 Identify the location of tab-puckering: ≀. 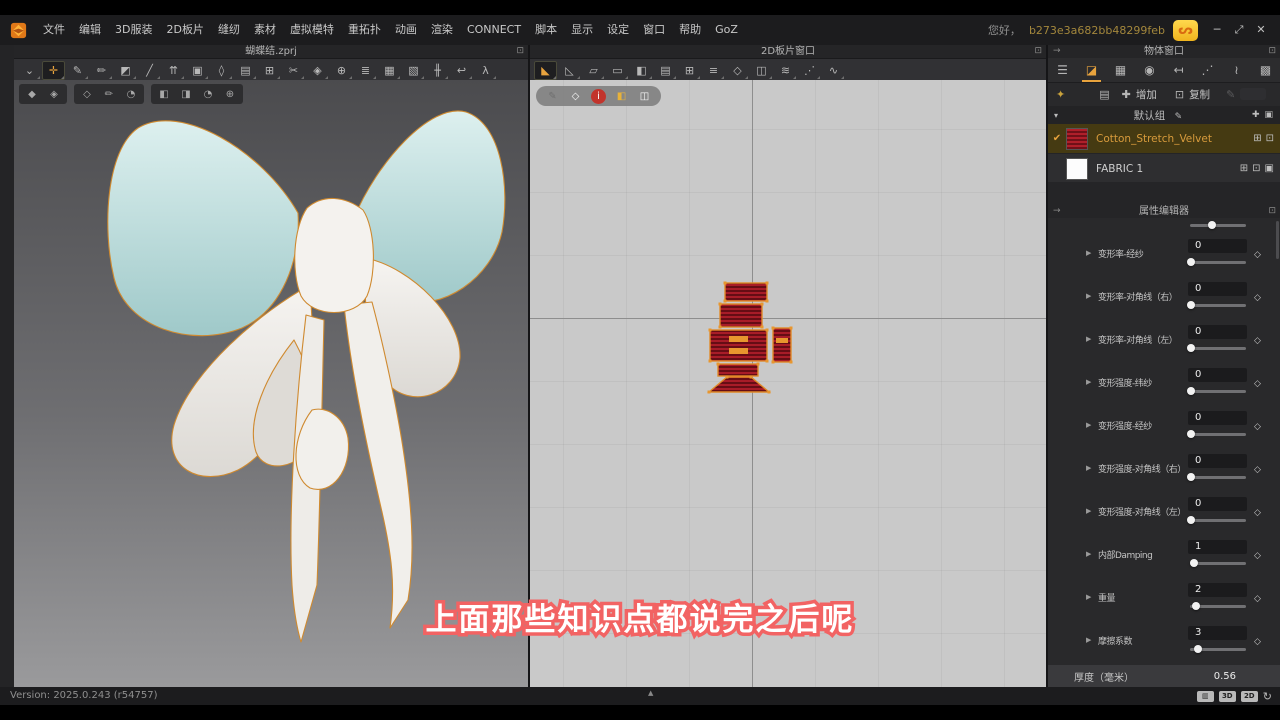
(1236, 70).